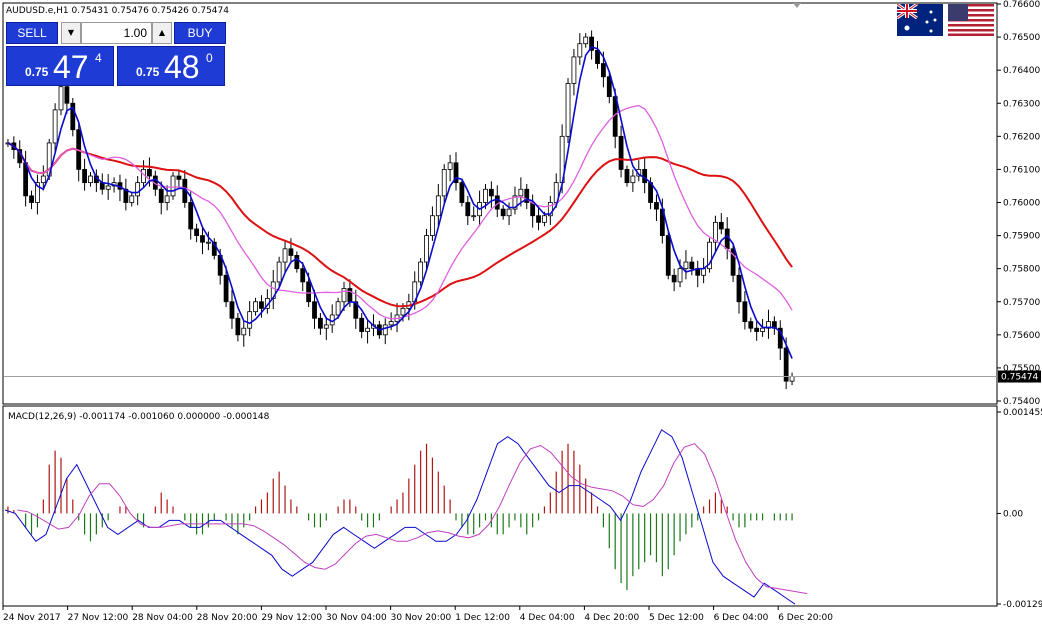 Image resolution: width=1042 pixels, height=633 pixels. Describe the element at coordinates (37, 72) in the screenshot. I see `sell-price-prefix: 0.75` at that location.